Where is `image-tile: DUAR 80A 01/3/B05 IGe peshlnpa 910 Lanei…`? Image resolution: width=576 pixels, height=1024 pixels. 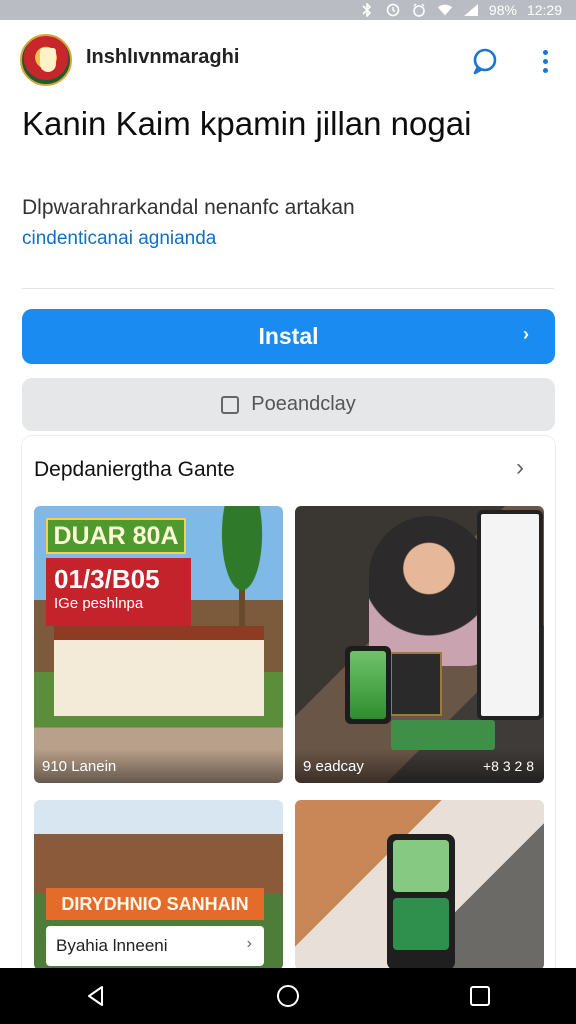
image-tile: DUAR 80A 01/3/B05 IGe peshlnpa 910 Lanei… is located at coordinates (158, 644).